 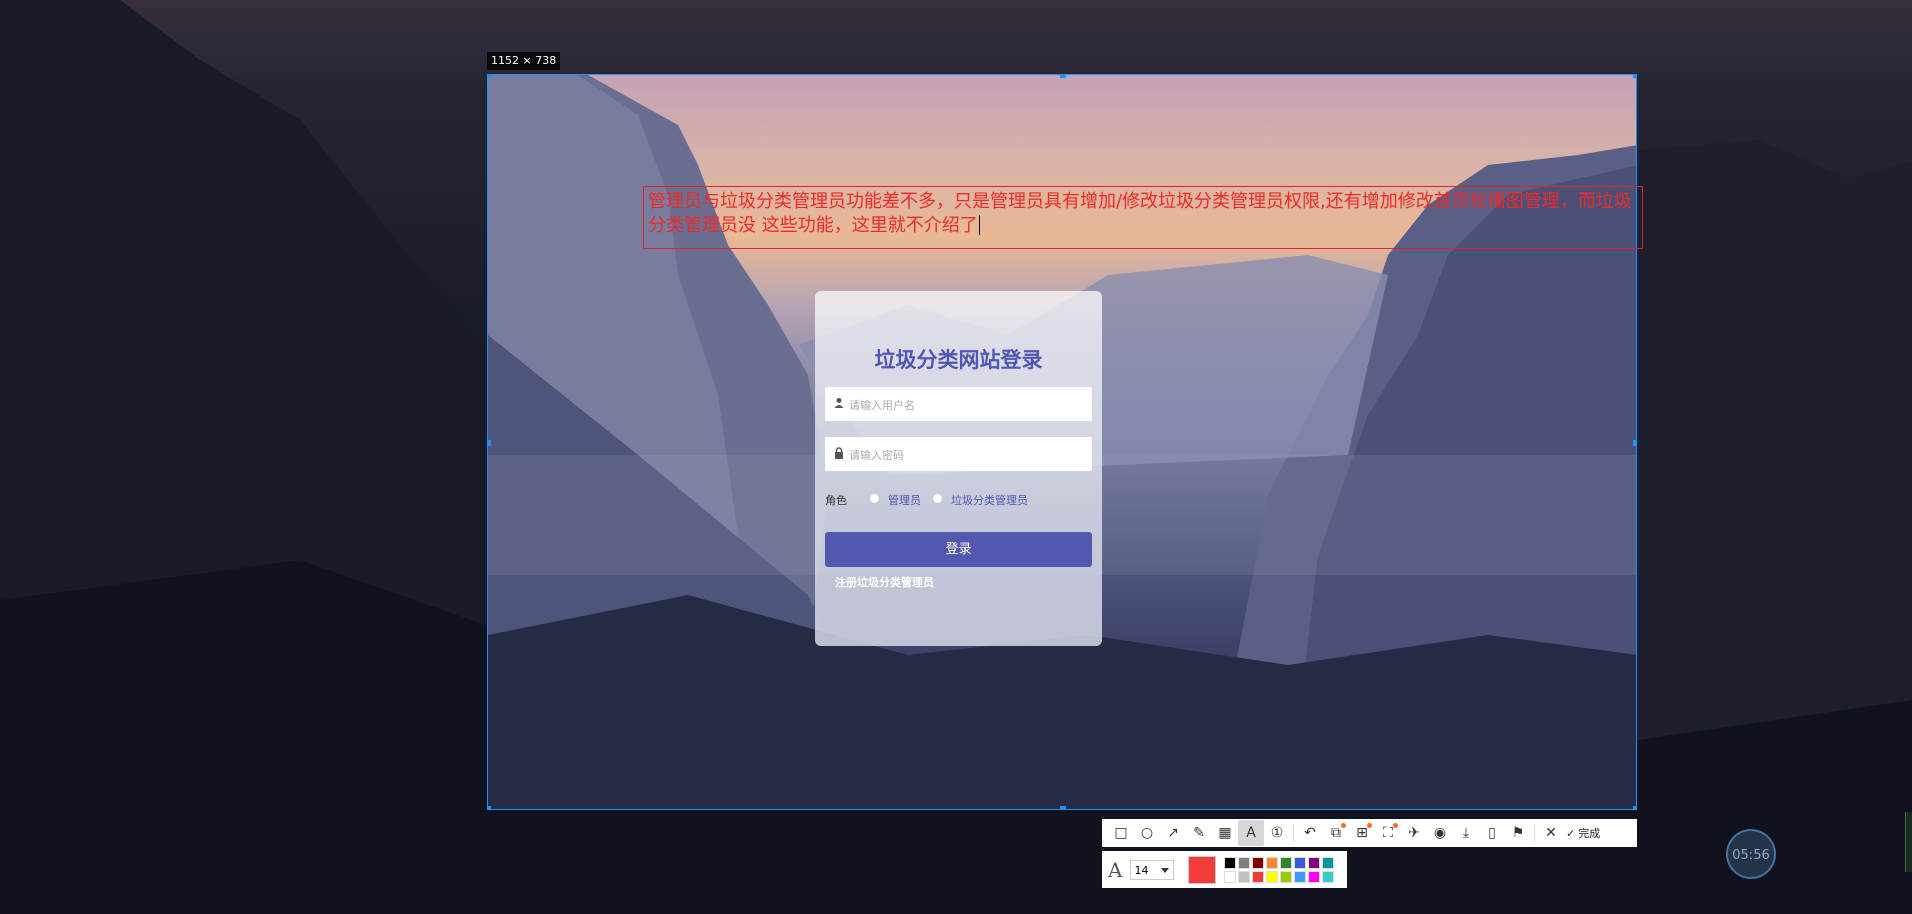 I want to click on mosaic-tool-icon: ▦, so click(x=1225, y=833).